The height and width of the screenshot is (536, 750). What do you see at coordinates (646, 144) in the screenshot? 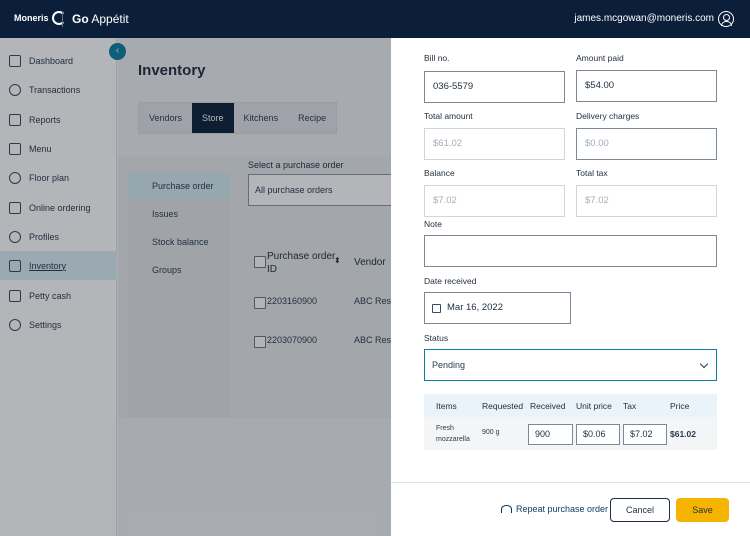
I see `delivery-charges-input: $0.00` at bounding box center [646, 144].